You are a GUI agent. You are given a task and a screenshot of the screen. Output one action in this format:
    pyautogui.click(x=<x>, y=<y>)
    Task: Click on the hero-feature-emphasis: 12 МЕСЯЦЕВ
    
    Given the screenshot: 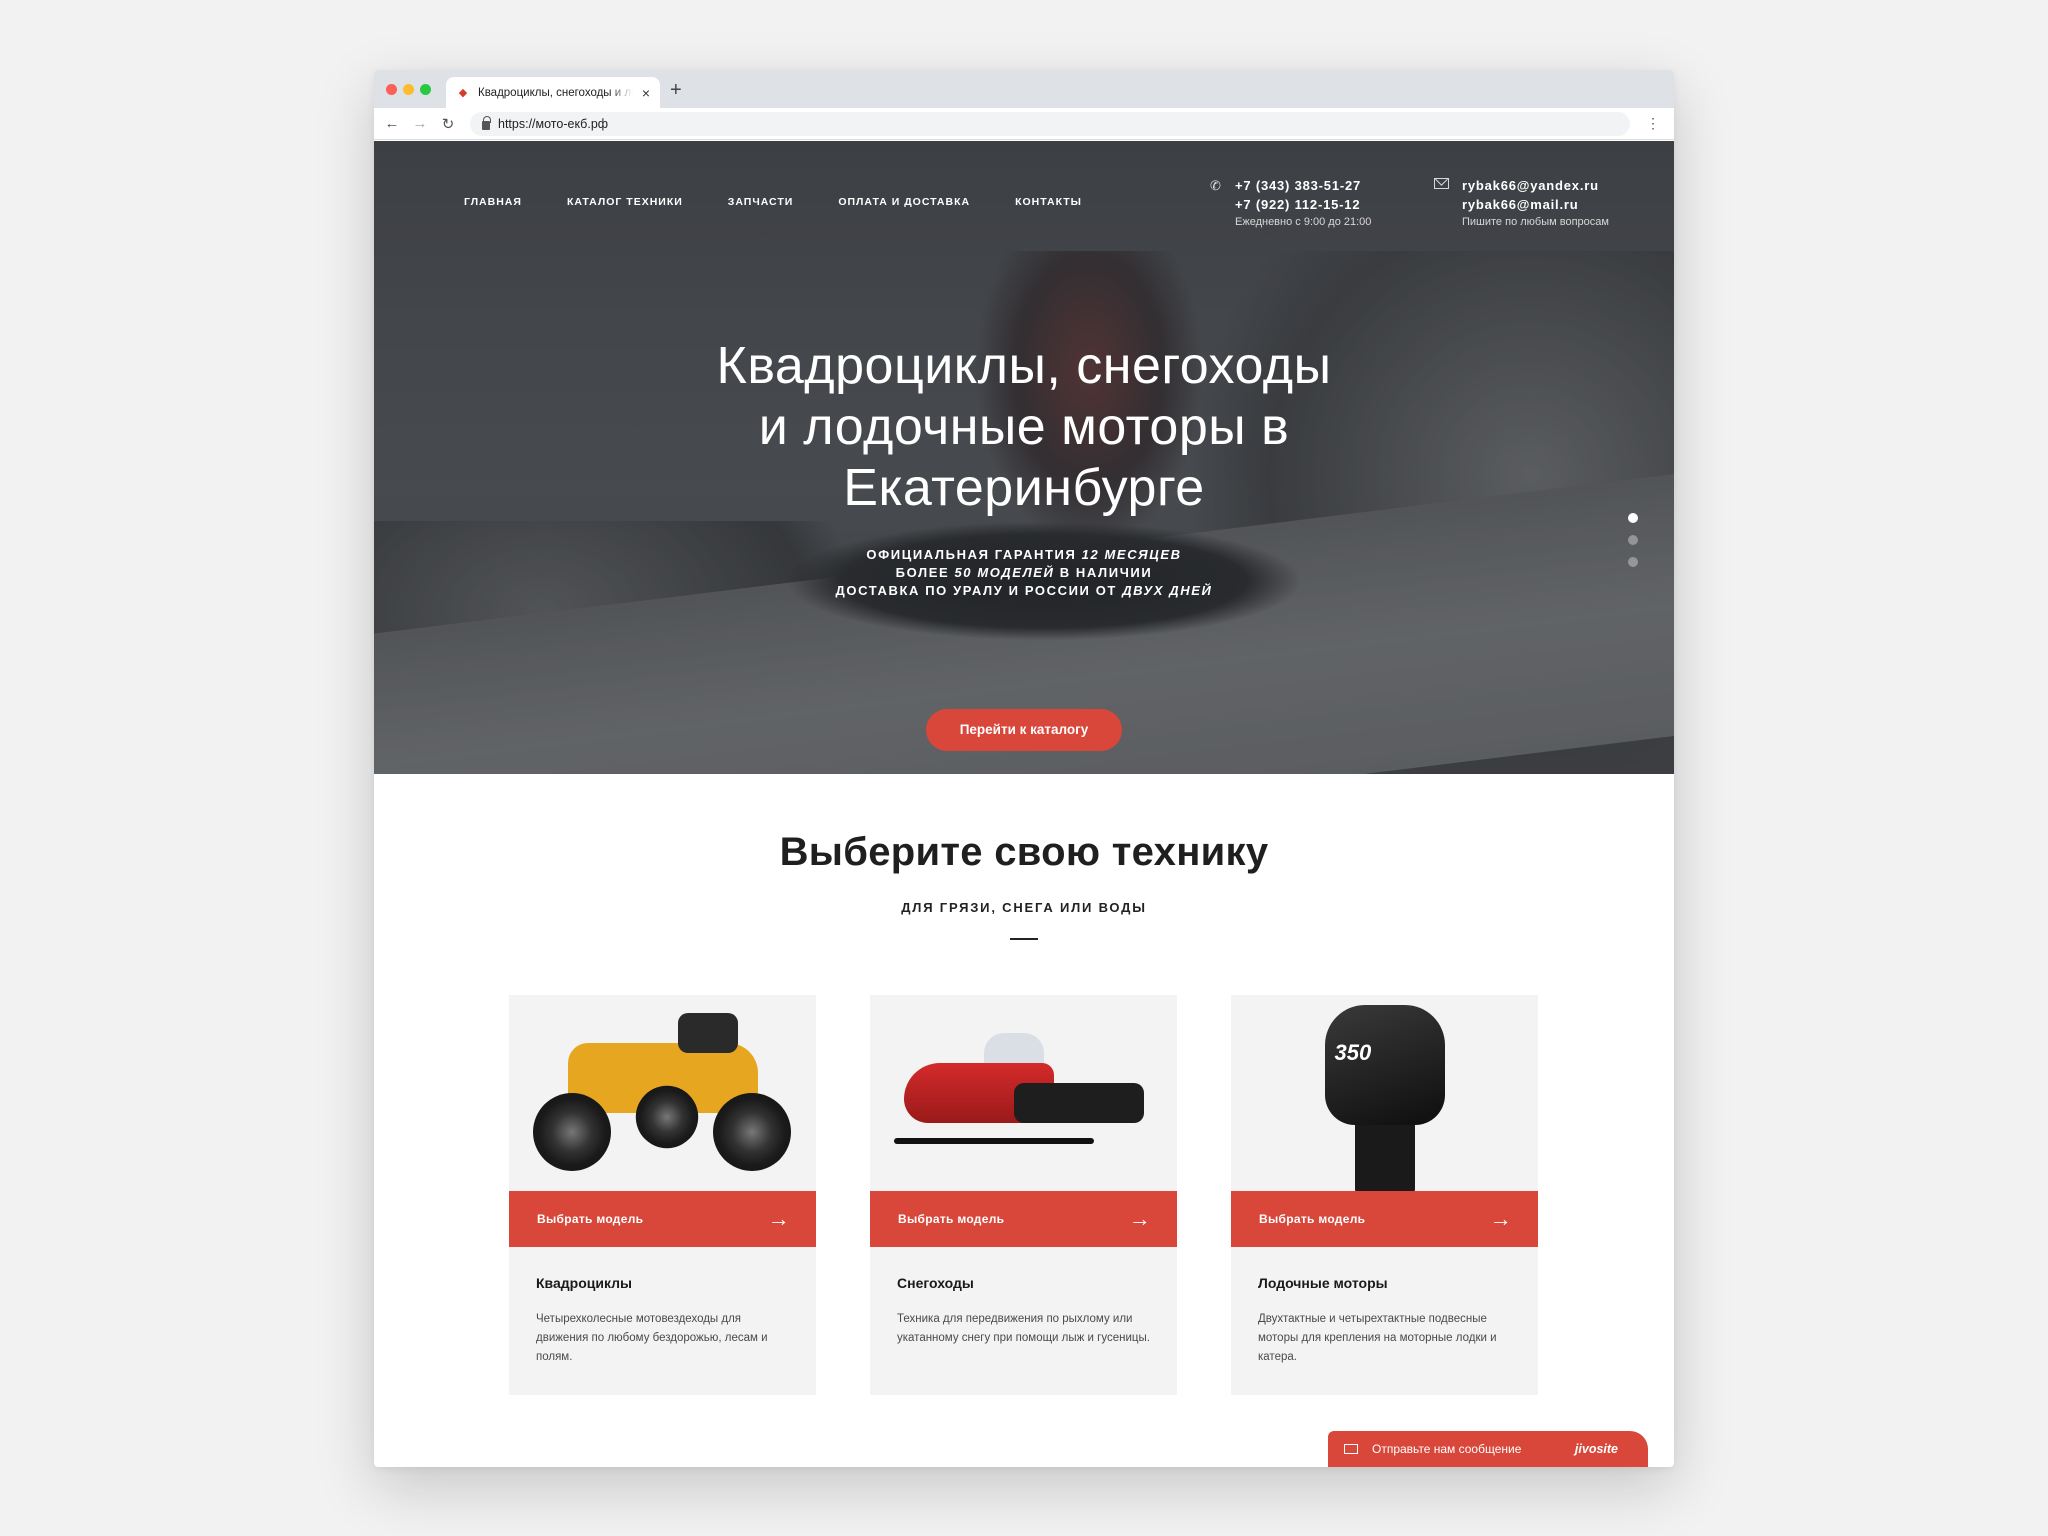 What is the action you would take?
    pyautogui.click(x=1131, y=554)
    